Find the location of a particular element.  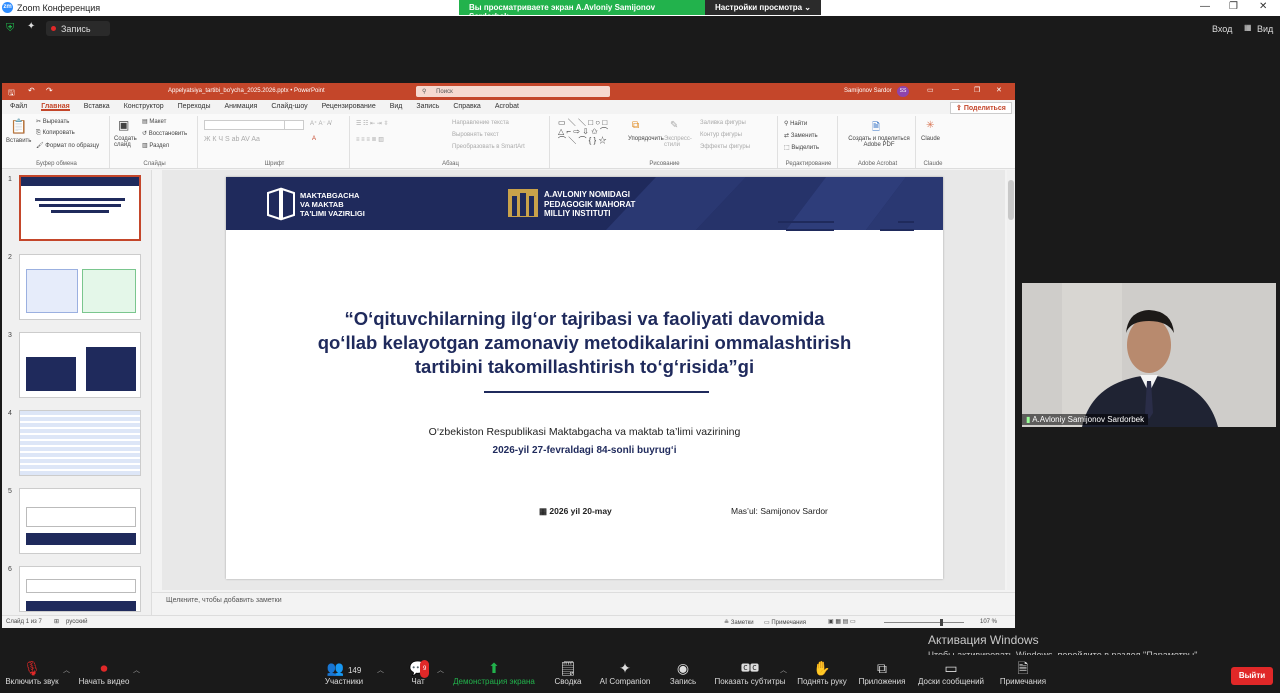

shape-fill-button: Заливка фигуры is located at coordinates (723, 123).